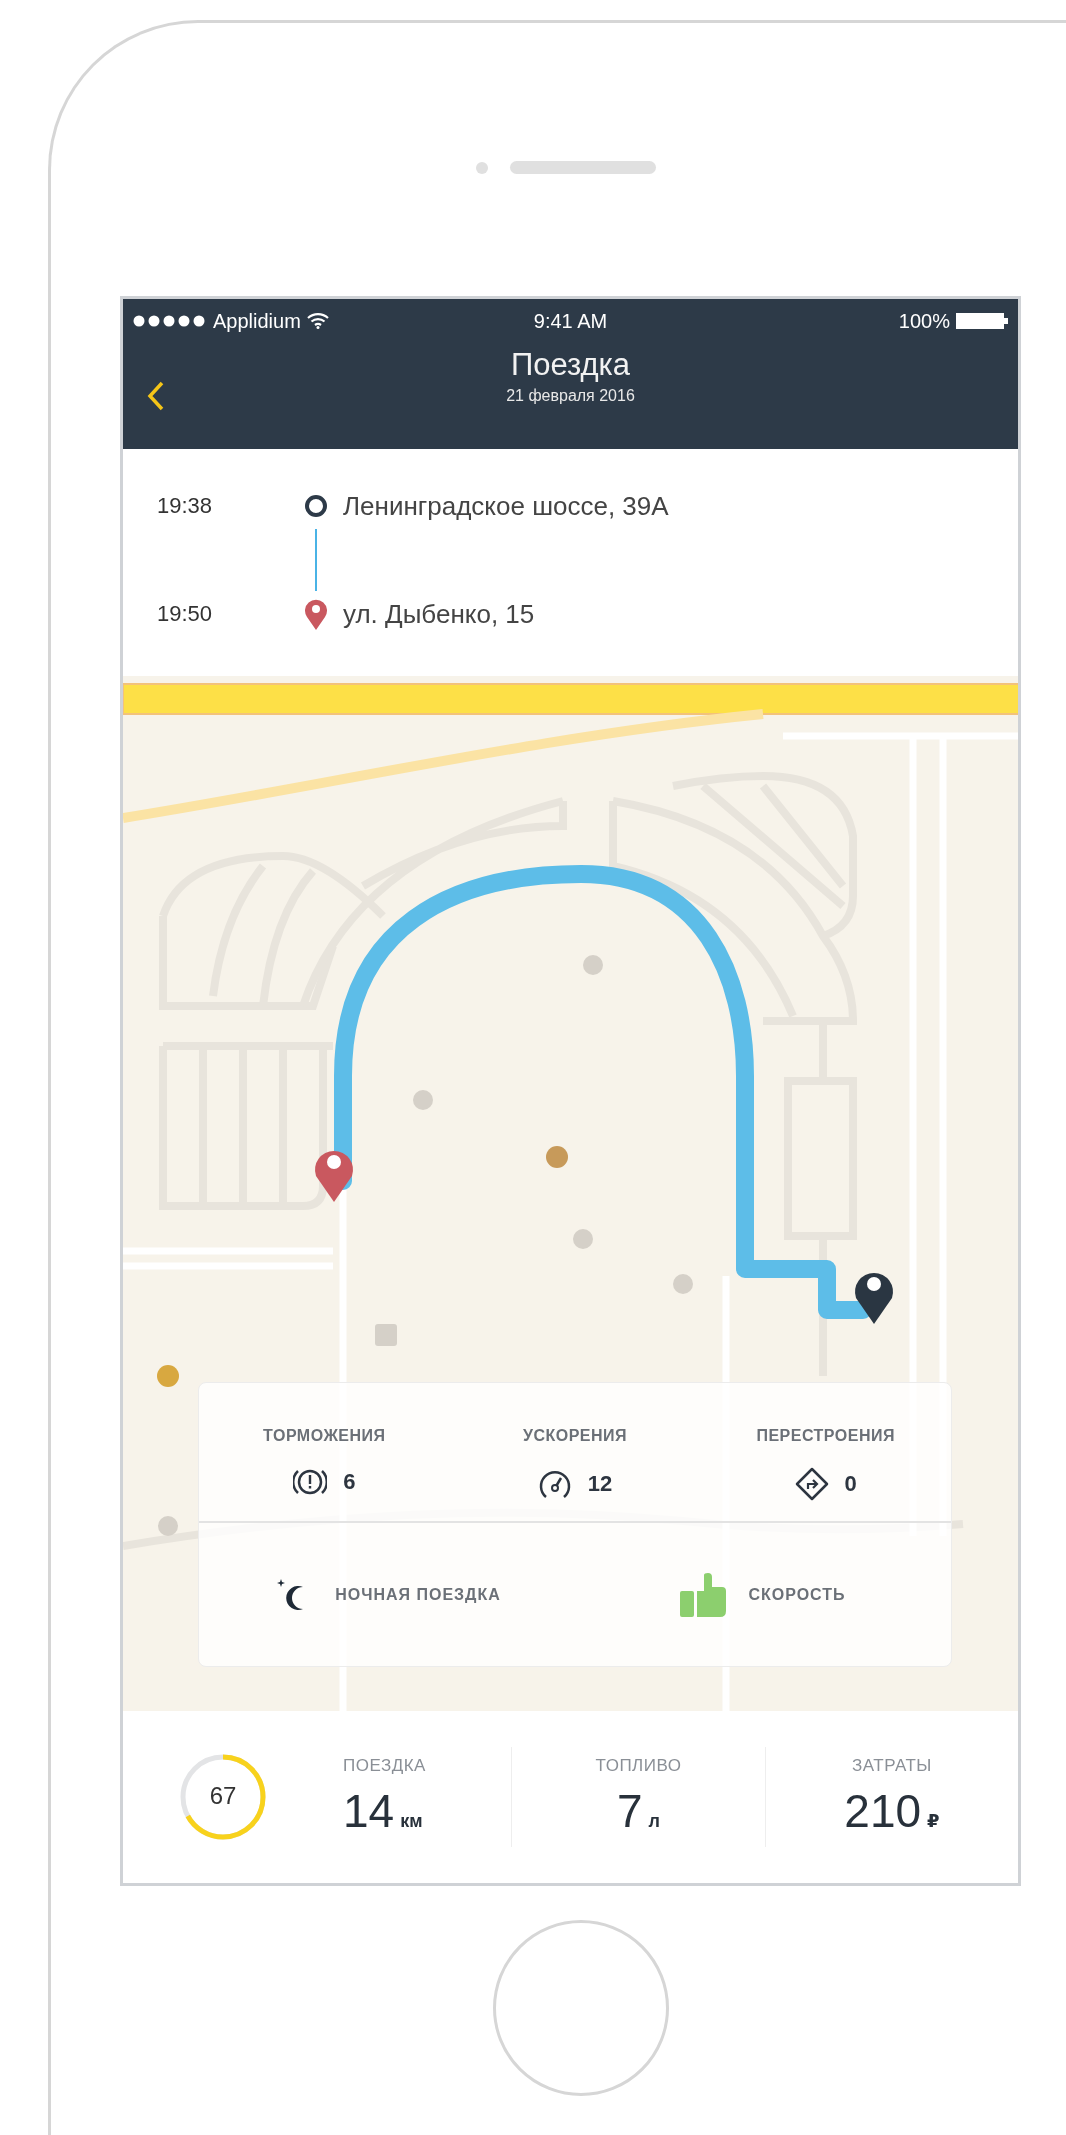  Describe the element at coordinates (797, 1594) in the screenshot. I see `badge-label: СКОРОСТЬ` at that location.